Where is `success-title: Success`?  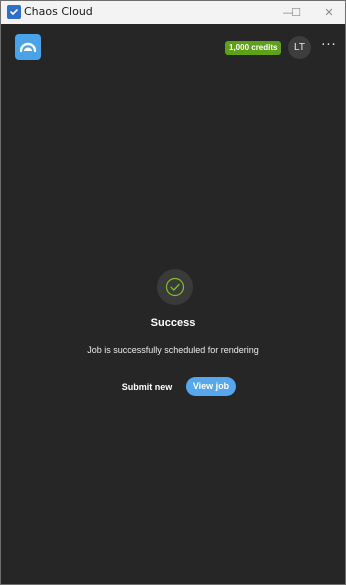 success-title: Success is located at coordinates (173, 323).